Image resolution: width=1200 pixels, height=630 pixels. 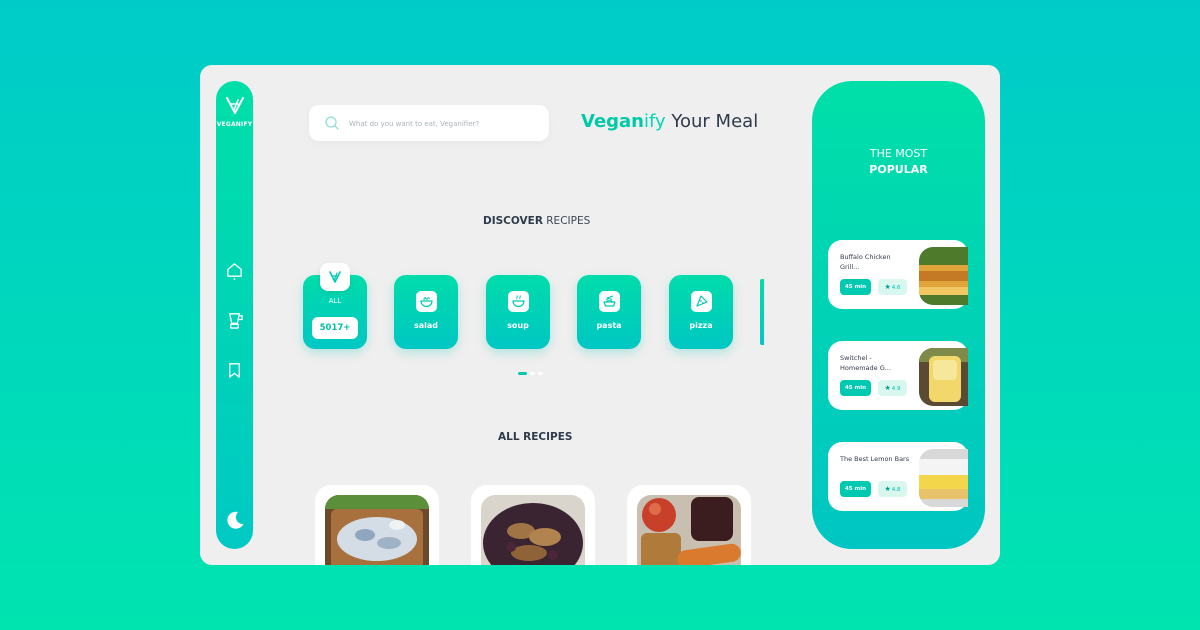 I want to click on discover-heading: DISCOVER RECIPES, so click(x=536, y=221).